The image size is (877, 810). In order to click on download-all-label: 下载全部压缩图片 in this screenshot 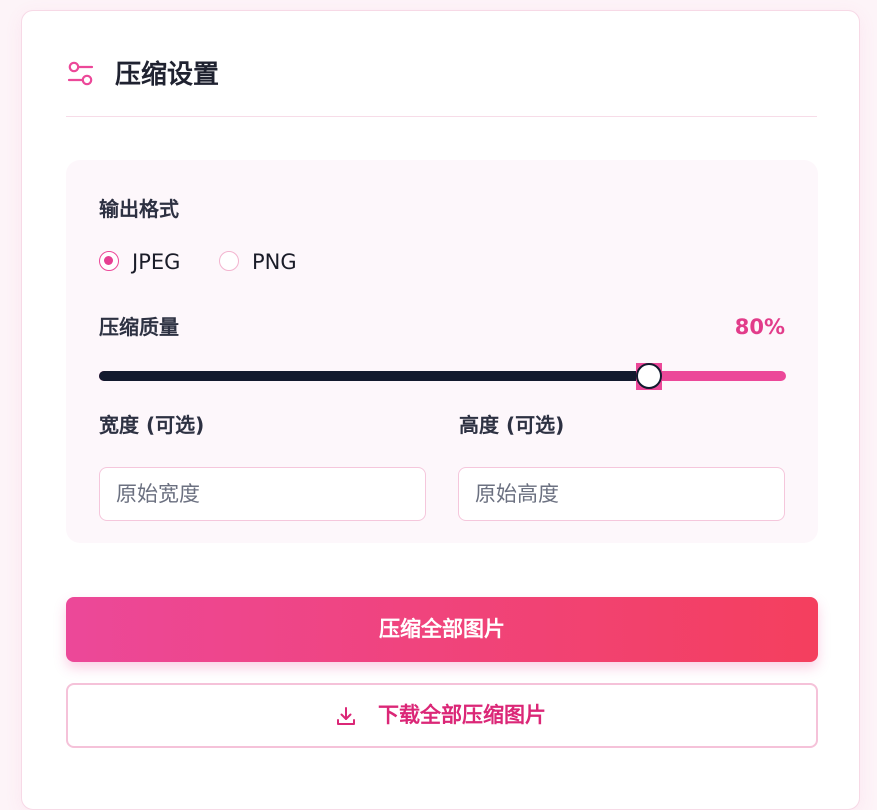, I will do `click(462, 715)`.